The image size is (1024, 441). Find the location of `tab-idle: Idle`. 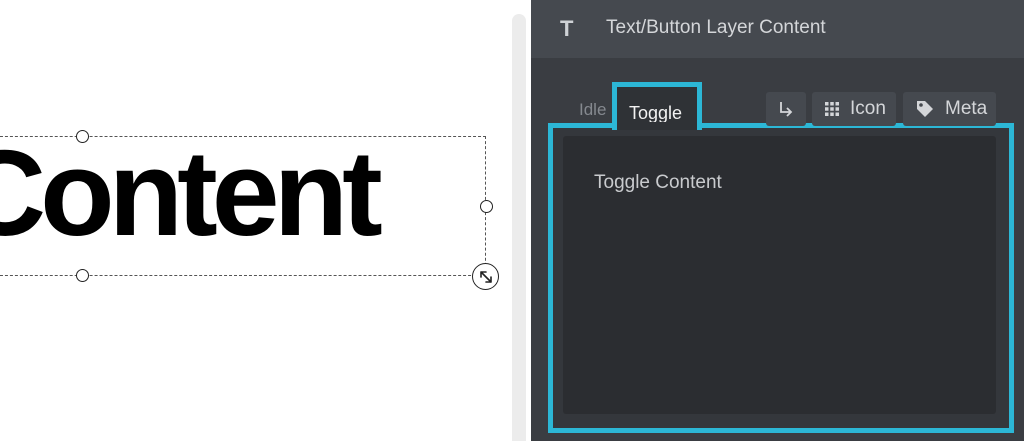

tab-idle: Idle is located at coordinates (592, 110).